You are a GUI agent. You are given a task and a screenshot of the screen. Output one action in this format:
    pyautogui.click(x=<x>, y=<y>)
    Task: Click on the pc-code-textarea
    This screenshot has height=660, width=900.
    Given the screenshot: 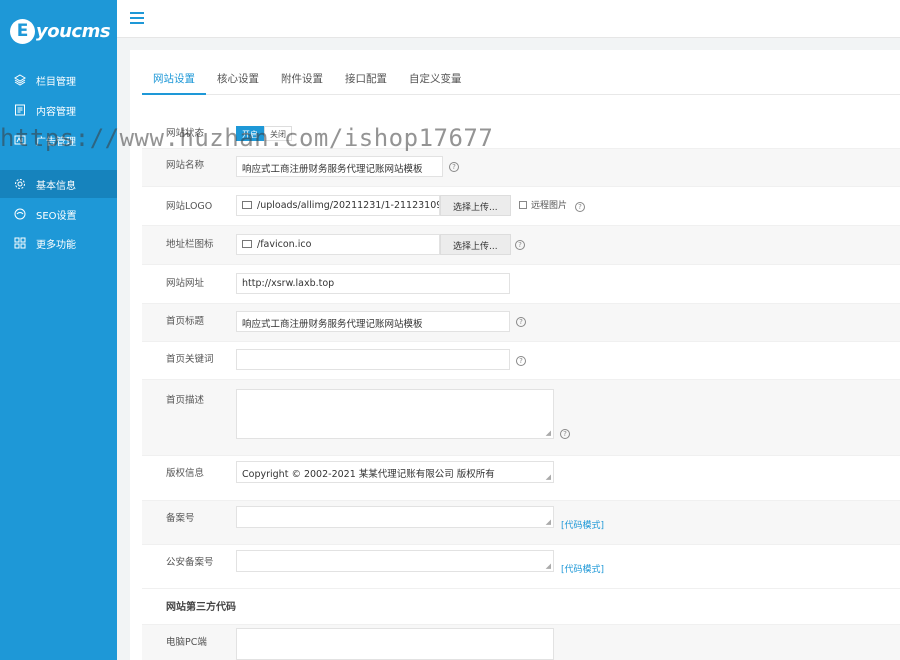 What is the action you would take?
    pyautogui.click(x=395, y=644)
    